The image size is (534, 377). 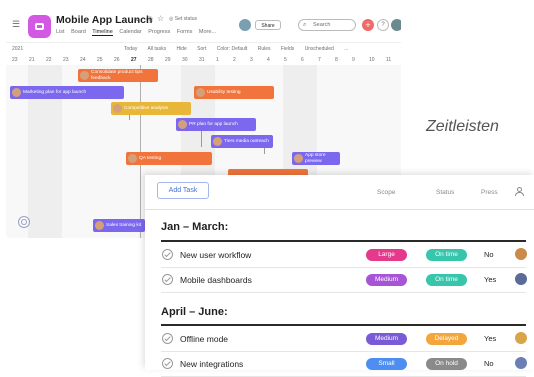 What do you see at coordinates (445, 192) in the screenshot?
I see `column-header-status: Status` at bounding box center [445, 192].